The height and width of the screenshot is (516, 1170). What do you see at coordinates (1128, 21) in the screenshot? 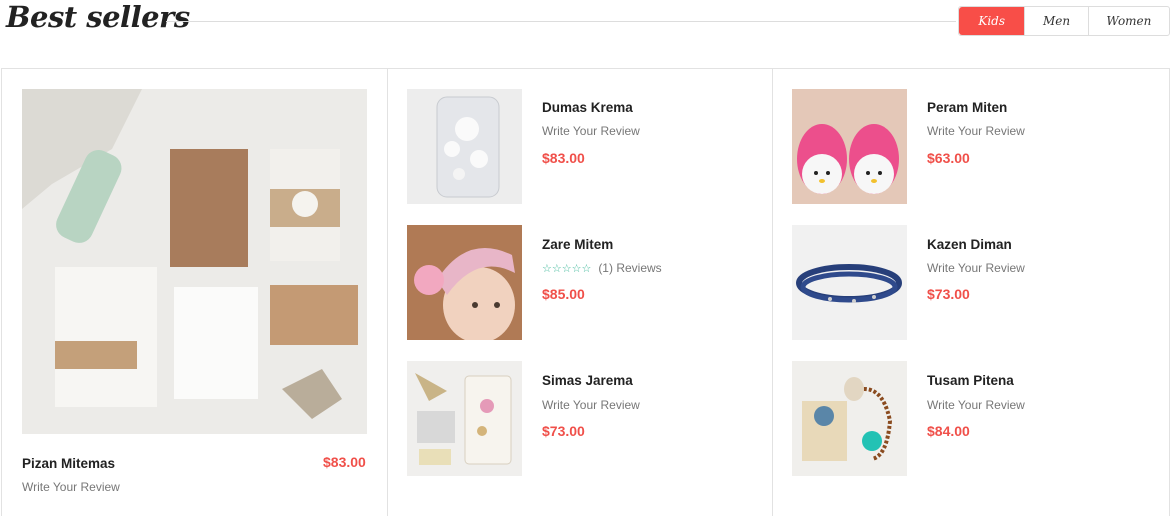
I see `tab-women: Women` at bounding box center [1128, 21].